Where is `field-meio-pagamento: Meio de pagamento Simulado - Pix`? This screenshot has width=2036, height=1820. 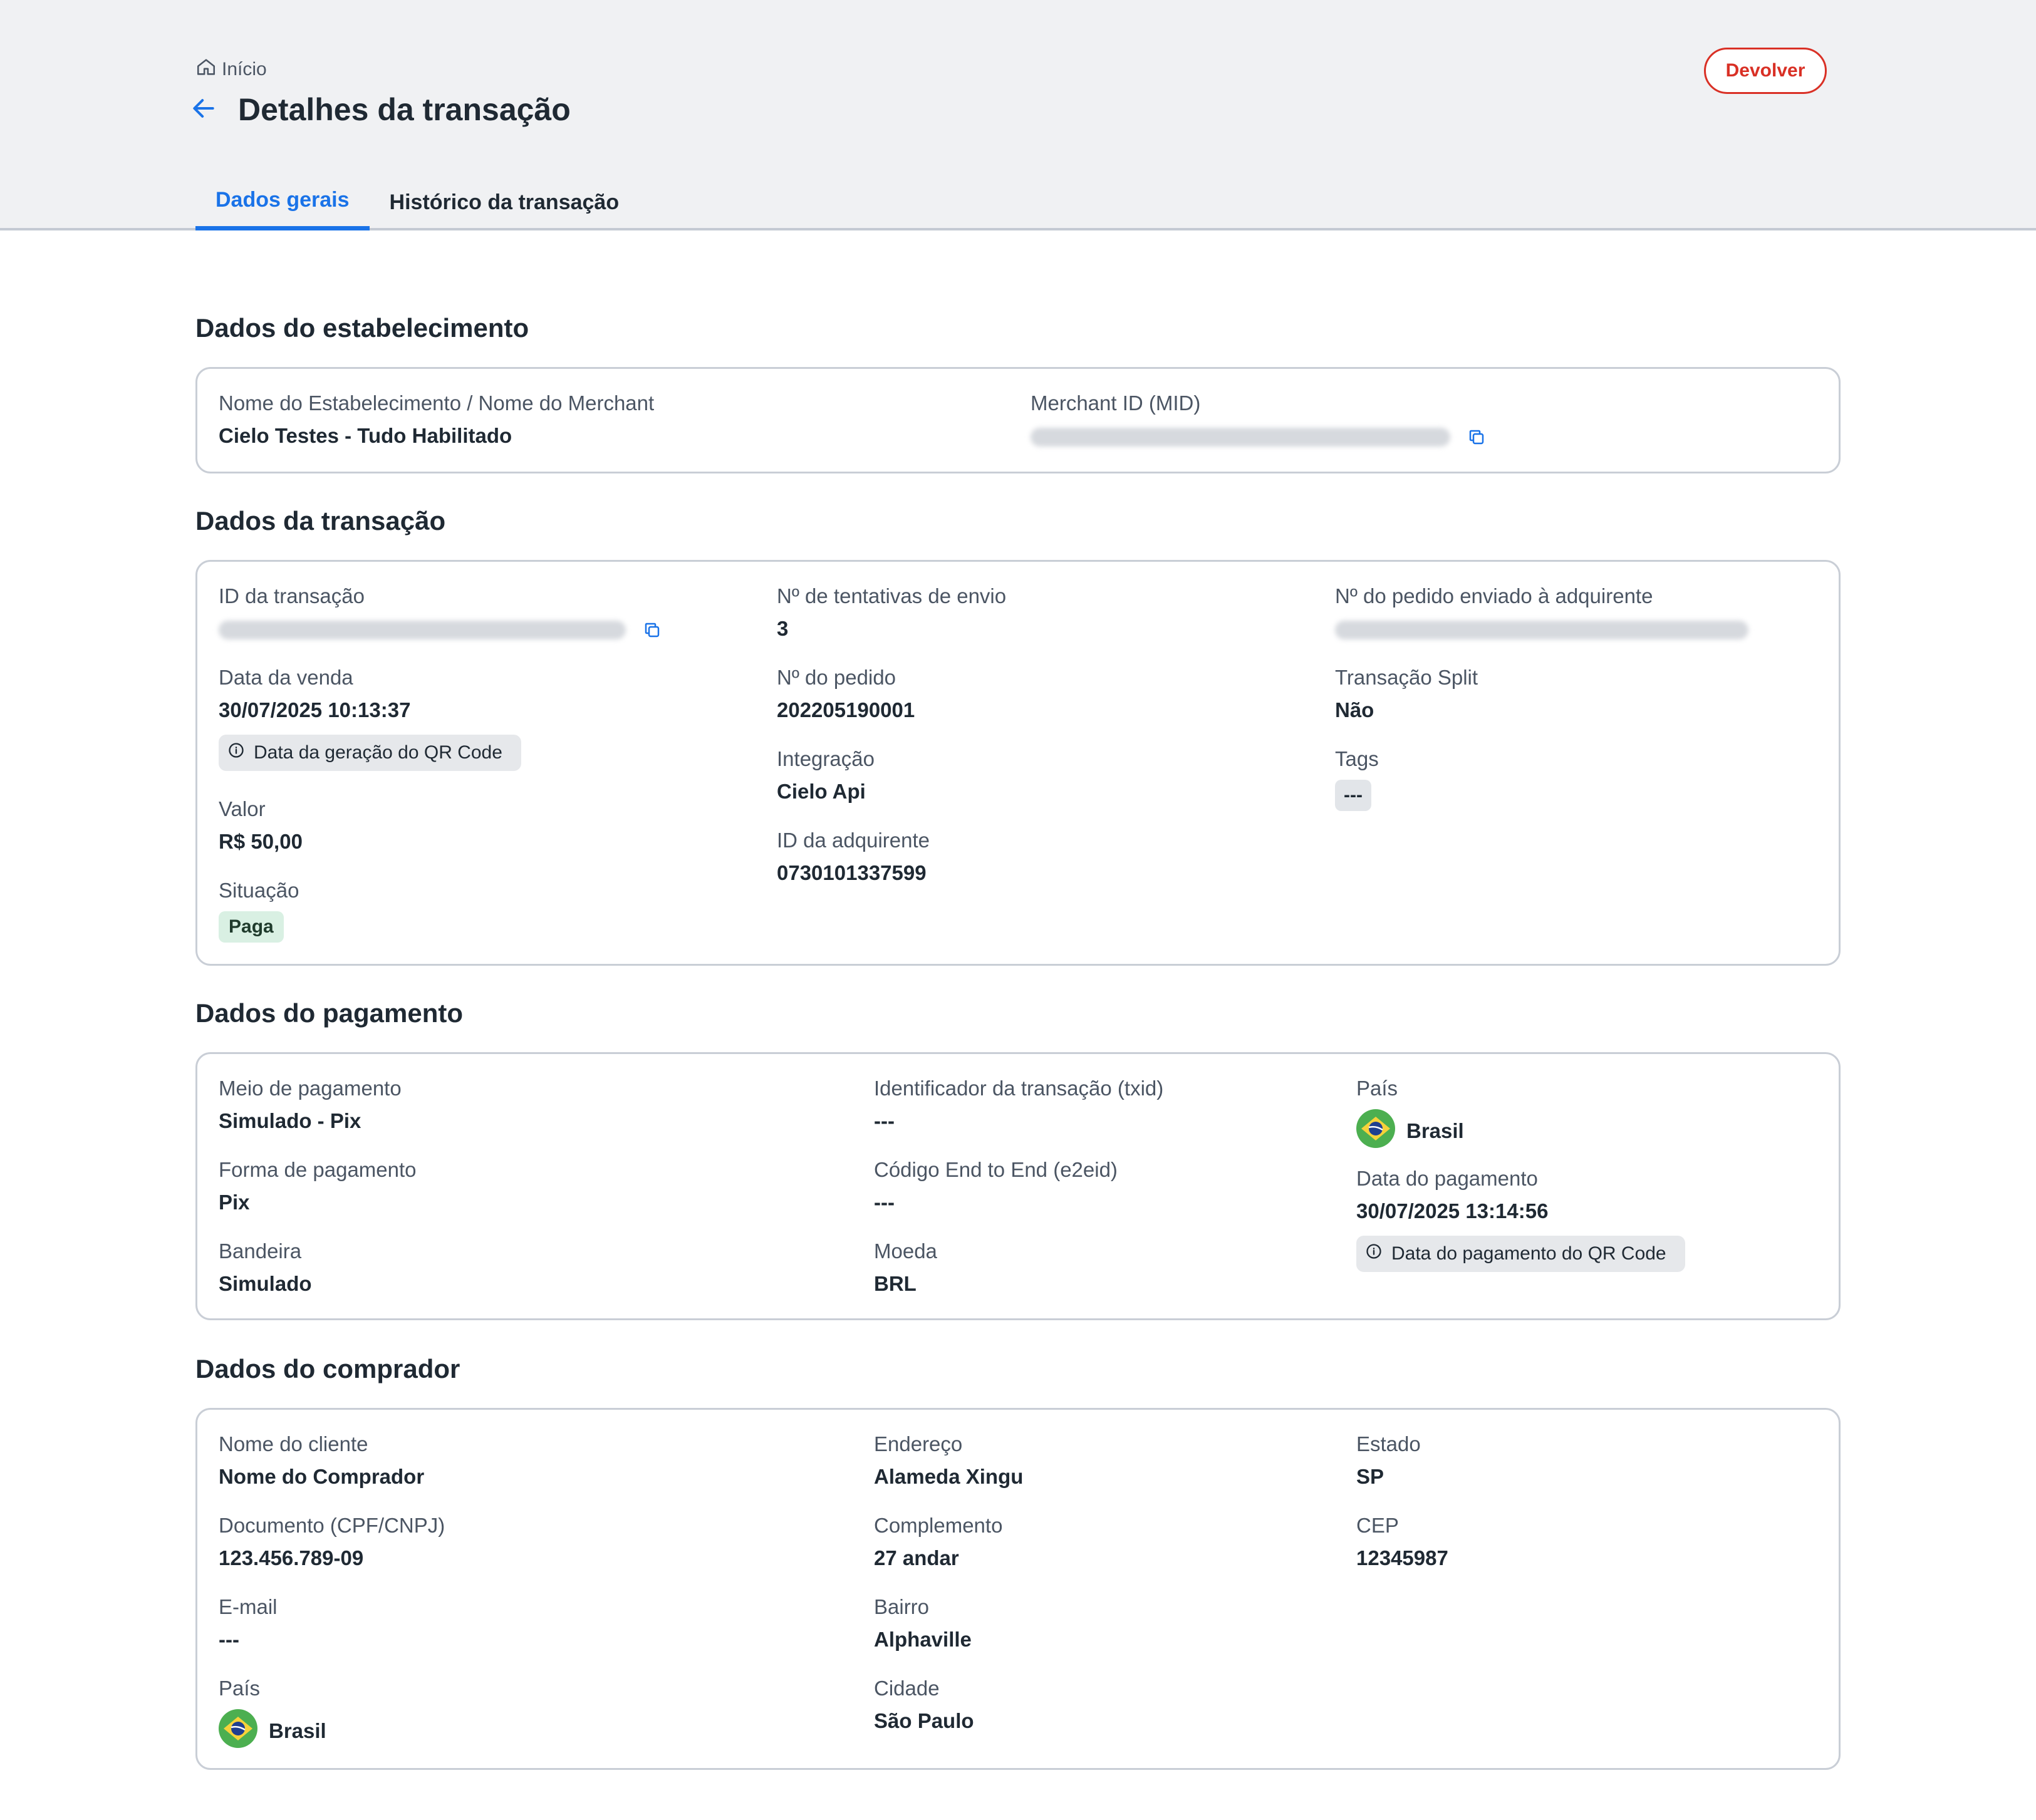
field-meio-pagamento: Meio de pagamento Simulado - Pix is located at coordinates (310, 1105).